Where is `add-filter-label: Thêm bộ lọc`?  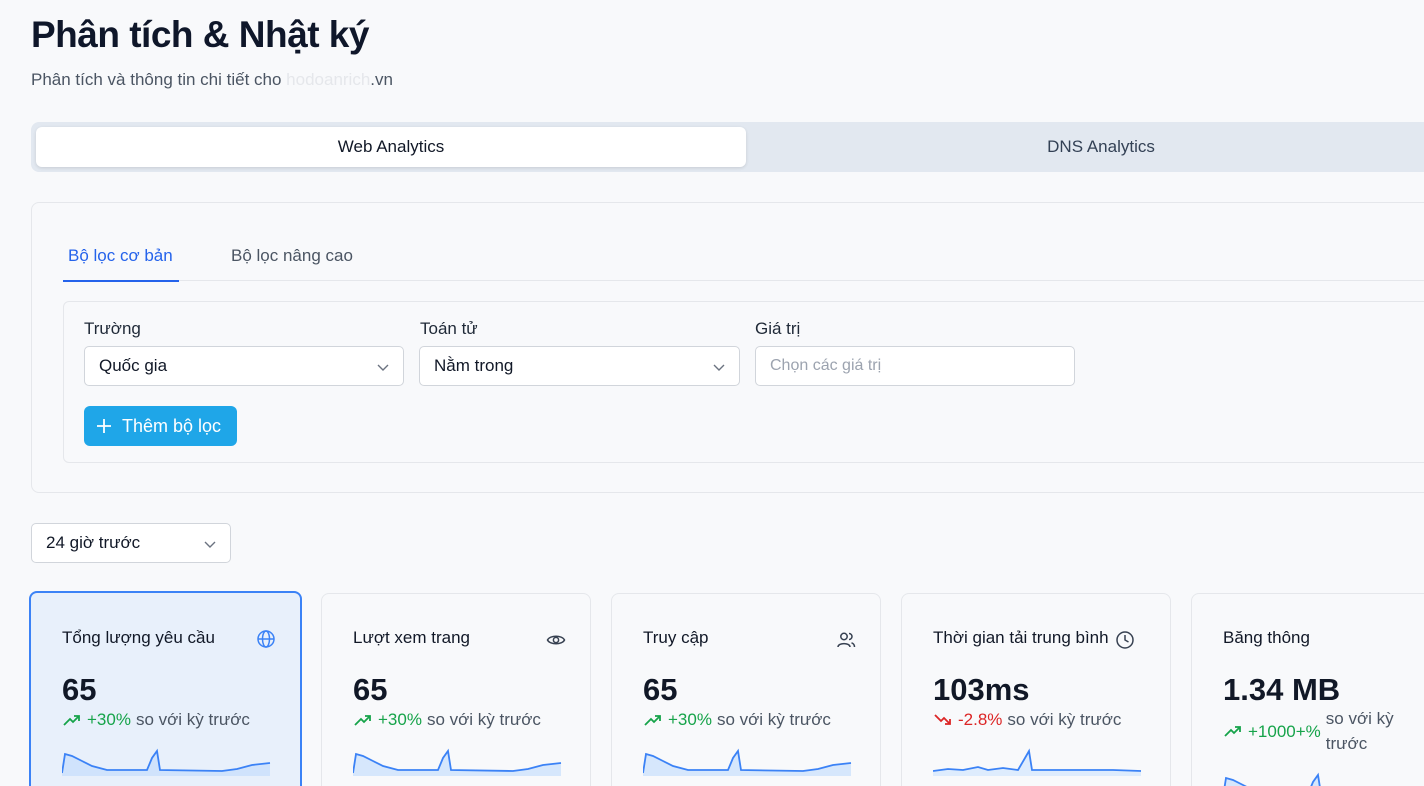
add-filter-label: Thêm bộ lọc is located at coordinates (172, 425).